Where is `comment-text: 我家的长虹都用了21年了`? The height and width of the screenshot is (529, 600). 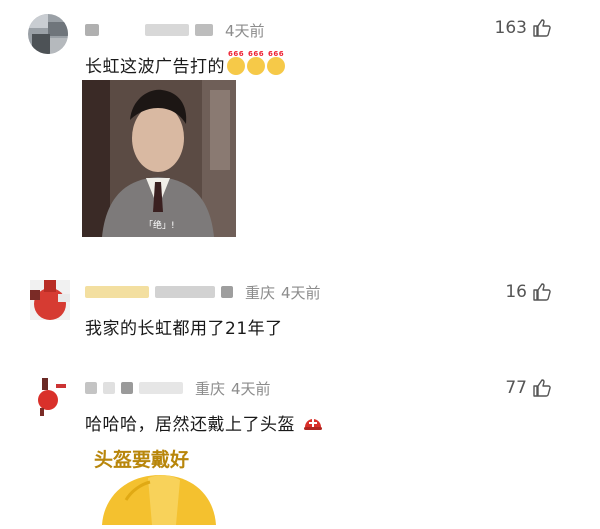 comment-text: 我家的长虹都用了21年了 is located at coordinates (184, 329).